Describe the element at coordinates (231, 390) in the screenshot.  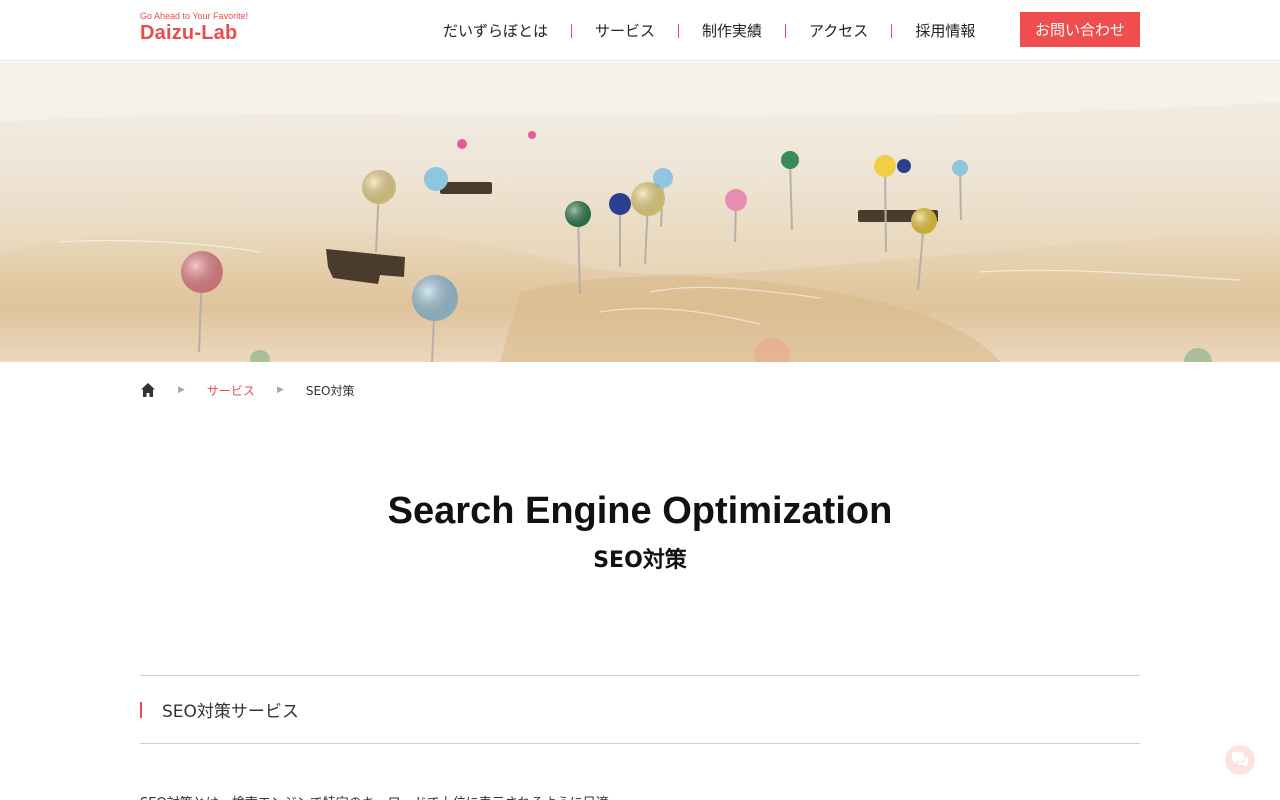
I see `breadcrumb-link-service: サービス` at that location.